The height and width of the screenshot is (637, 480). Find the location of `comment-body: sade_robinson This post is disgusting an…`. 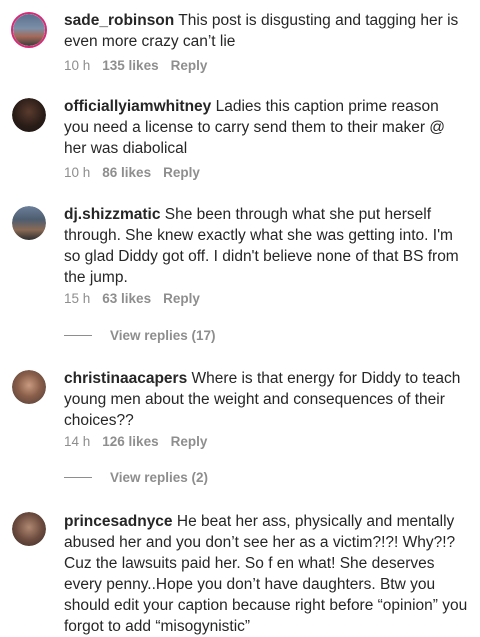

comment-body: sade_robinson This post is disgusting an… is located at coordinates (266, 31).